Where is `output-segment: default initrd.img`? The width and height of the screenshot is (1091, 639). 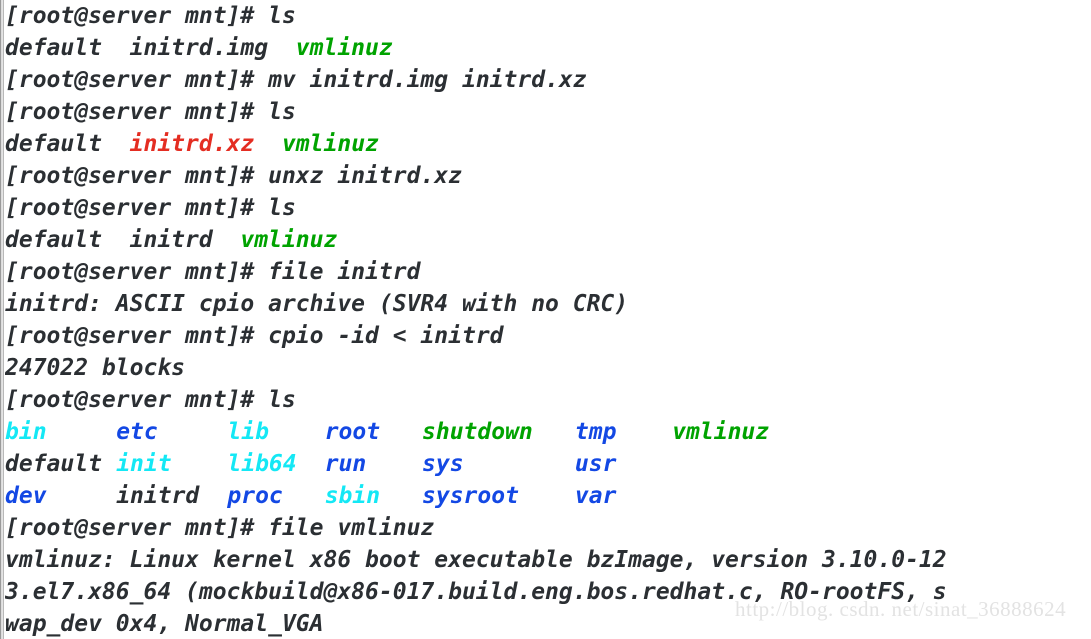
output-segment: default initrd.img is located at coordinates (150, 48).